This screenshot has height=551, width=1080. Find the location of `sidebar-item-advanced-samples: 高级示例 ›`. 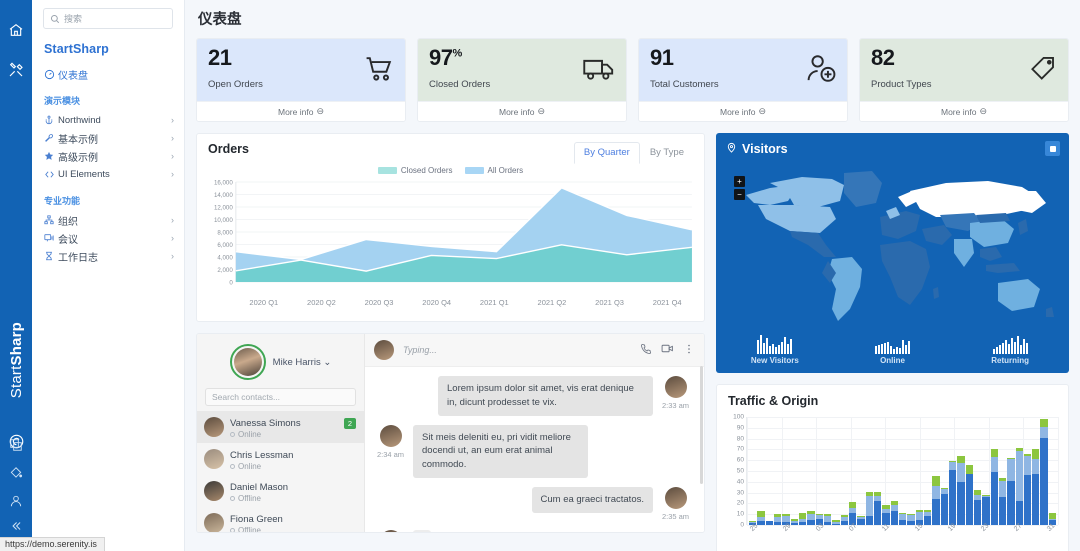

sidebar-item-advanced-samples: 高级示例 › is located at coordinates (108, 156).